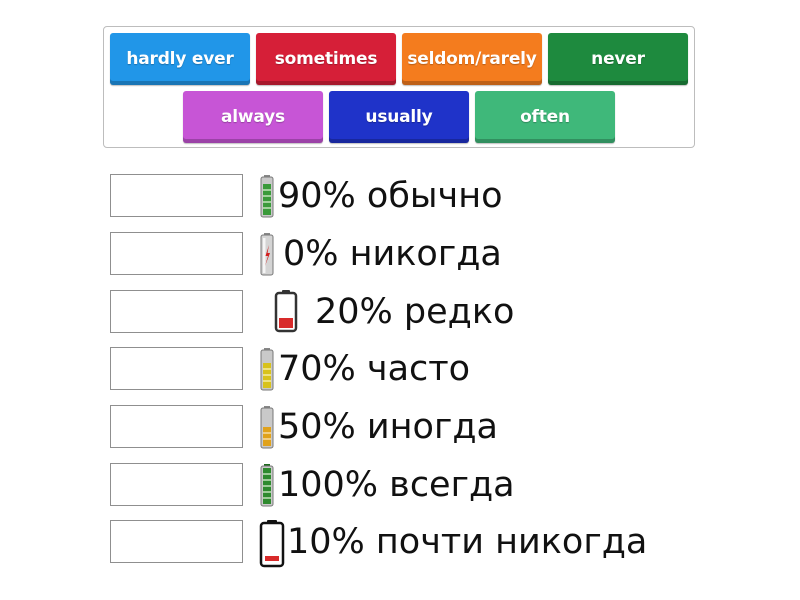  What do you see at coordinates (467, 542) in the screenshot?
I see `statement-text: 10% почти никогда` at bounding box center [467, 542].